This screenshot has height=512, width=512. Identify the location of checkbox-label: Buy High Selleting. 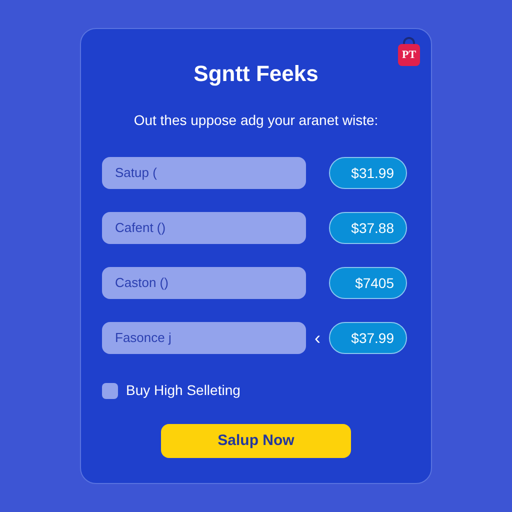
(183, 390).